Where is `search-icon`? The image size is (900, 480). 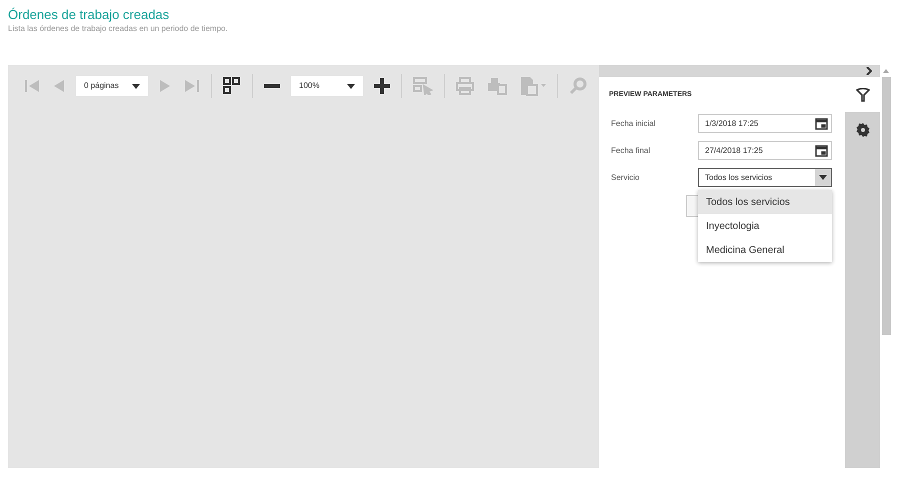 search-icon is located at coordinates (578, 86).